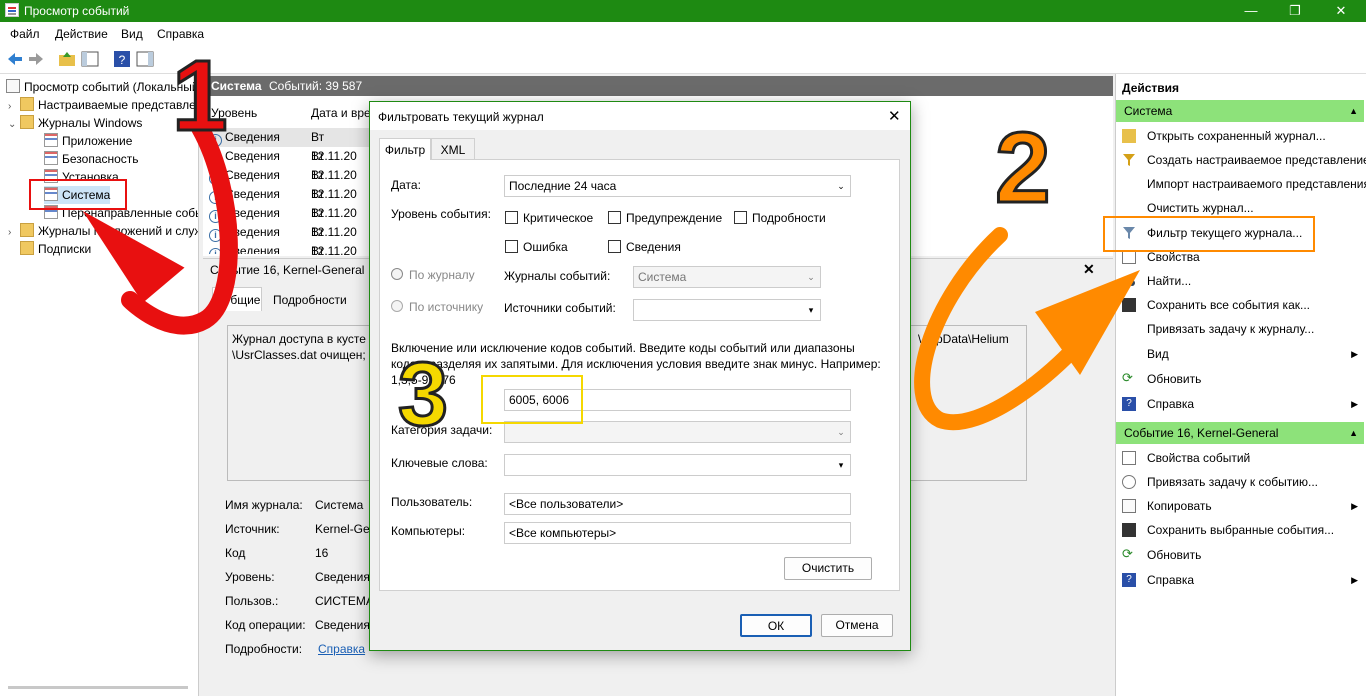  What do you see at coordinates (75, 123) in the screenshot?
I see `tree-item-windows-logs: ⌄ Журналы Windows` at bounding box center [75, 123].